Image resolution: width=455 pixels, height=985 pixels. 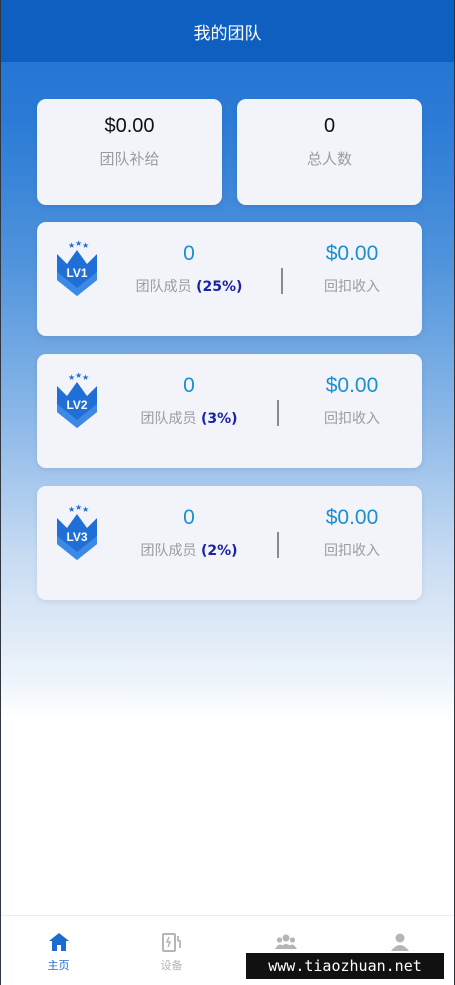 What do you see at coordinates (278, 413) in the screenshot?
I see `lv2-divider` at bounding box center [278, 413].